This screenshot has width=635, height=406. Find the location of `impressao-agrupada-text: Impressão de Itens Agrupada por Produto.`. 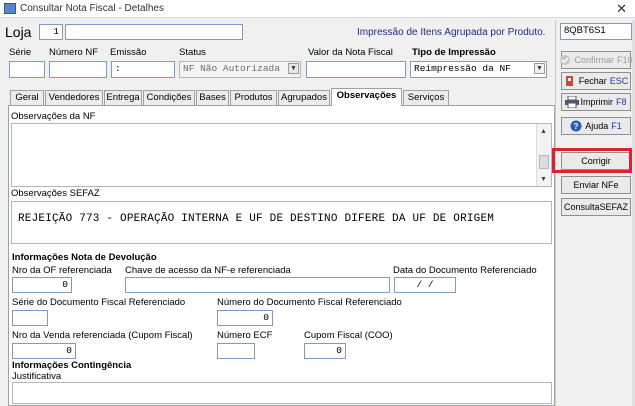

impressao-agrupada-text: Impressão de Itens Agrupada por Produto. is located at coordinates (451, 32).